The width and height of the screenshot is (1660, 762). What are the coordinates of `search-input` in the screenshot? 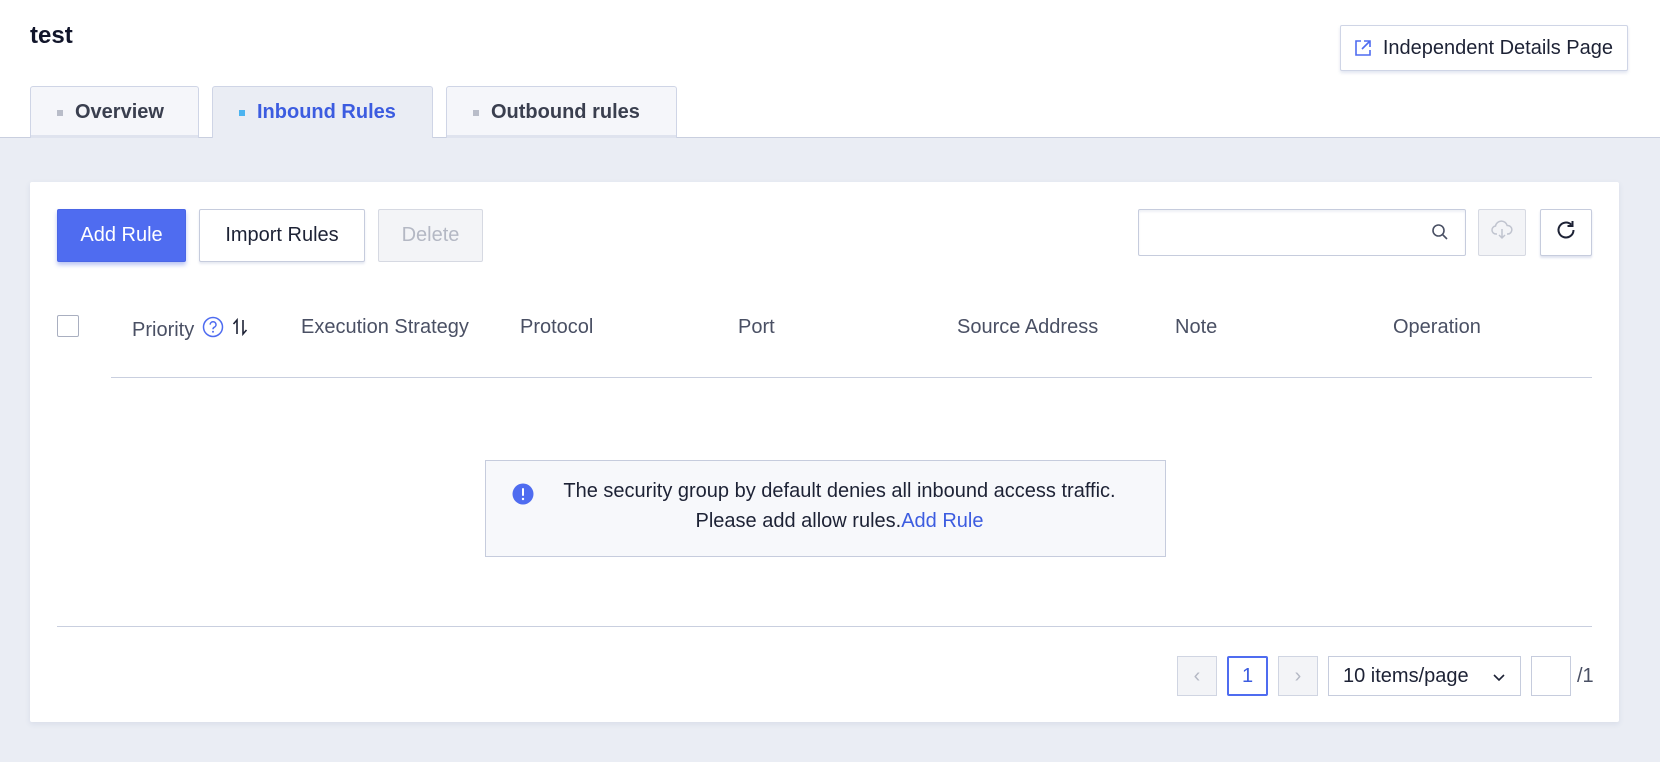 It's located at (1291, 232).